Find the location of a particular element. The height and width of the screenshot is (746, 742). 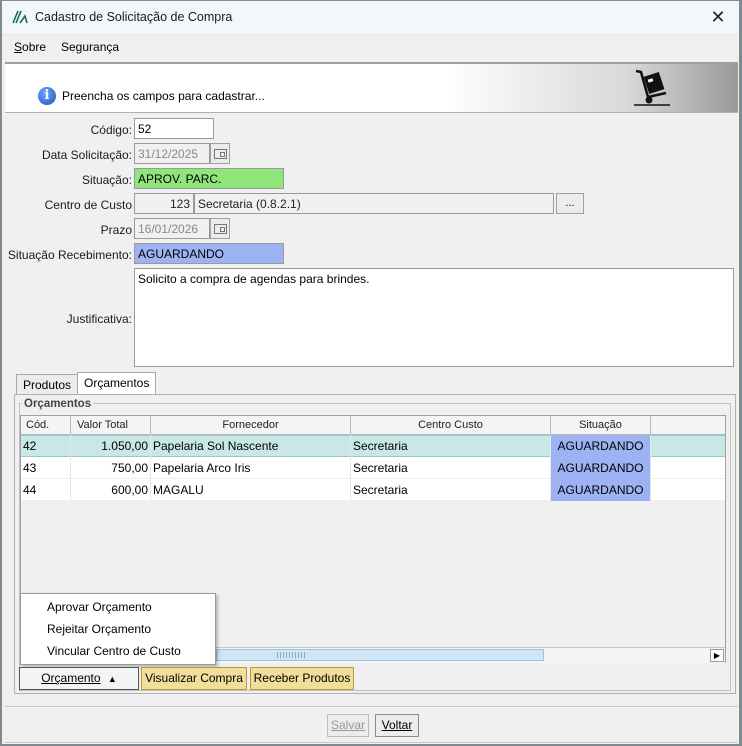

cell-fornecedor: Papelaria Sol Nascente is located at coordinates (251, 446).